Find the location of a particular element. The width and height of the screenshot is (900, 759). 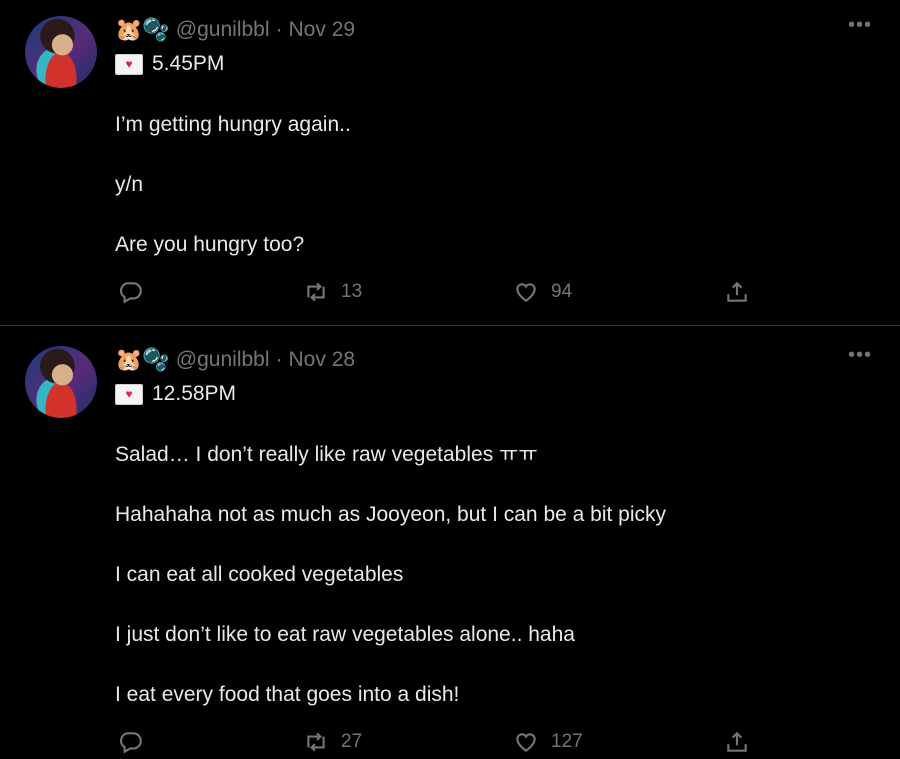

tweet-line: I eat every food that goes into a dish! is located at coordinates (287, 694).